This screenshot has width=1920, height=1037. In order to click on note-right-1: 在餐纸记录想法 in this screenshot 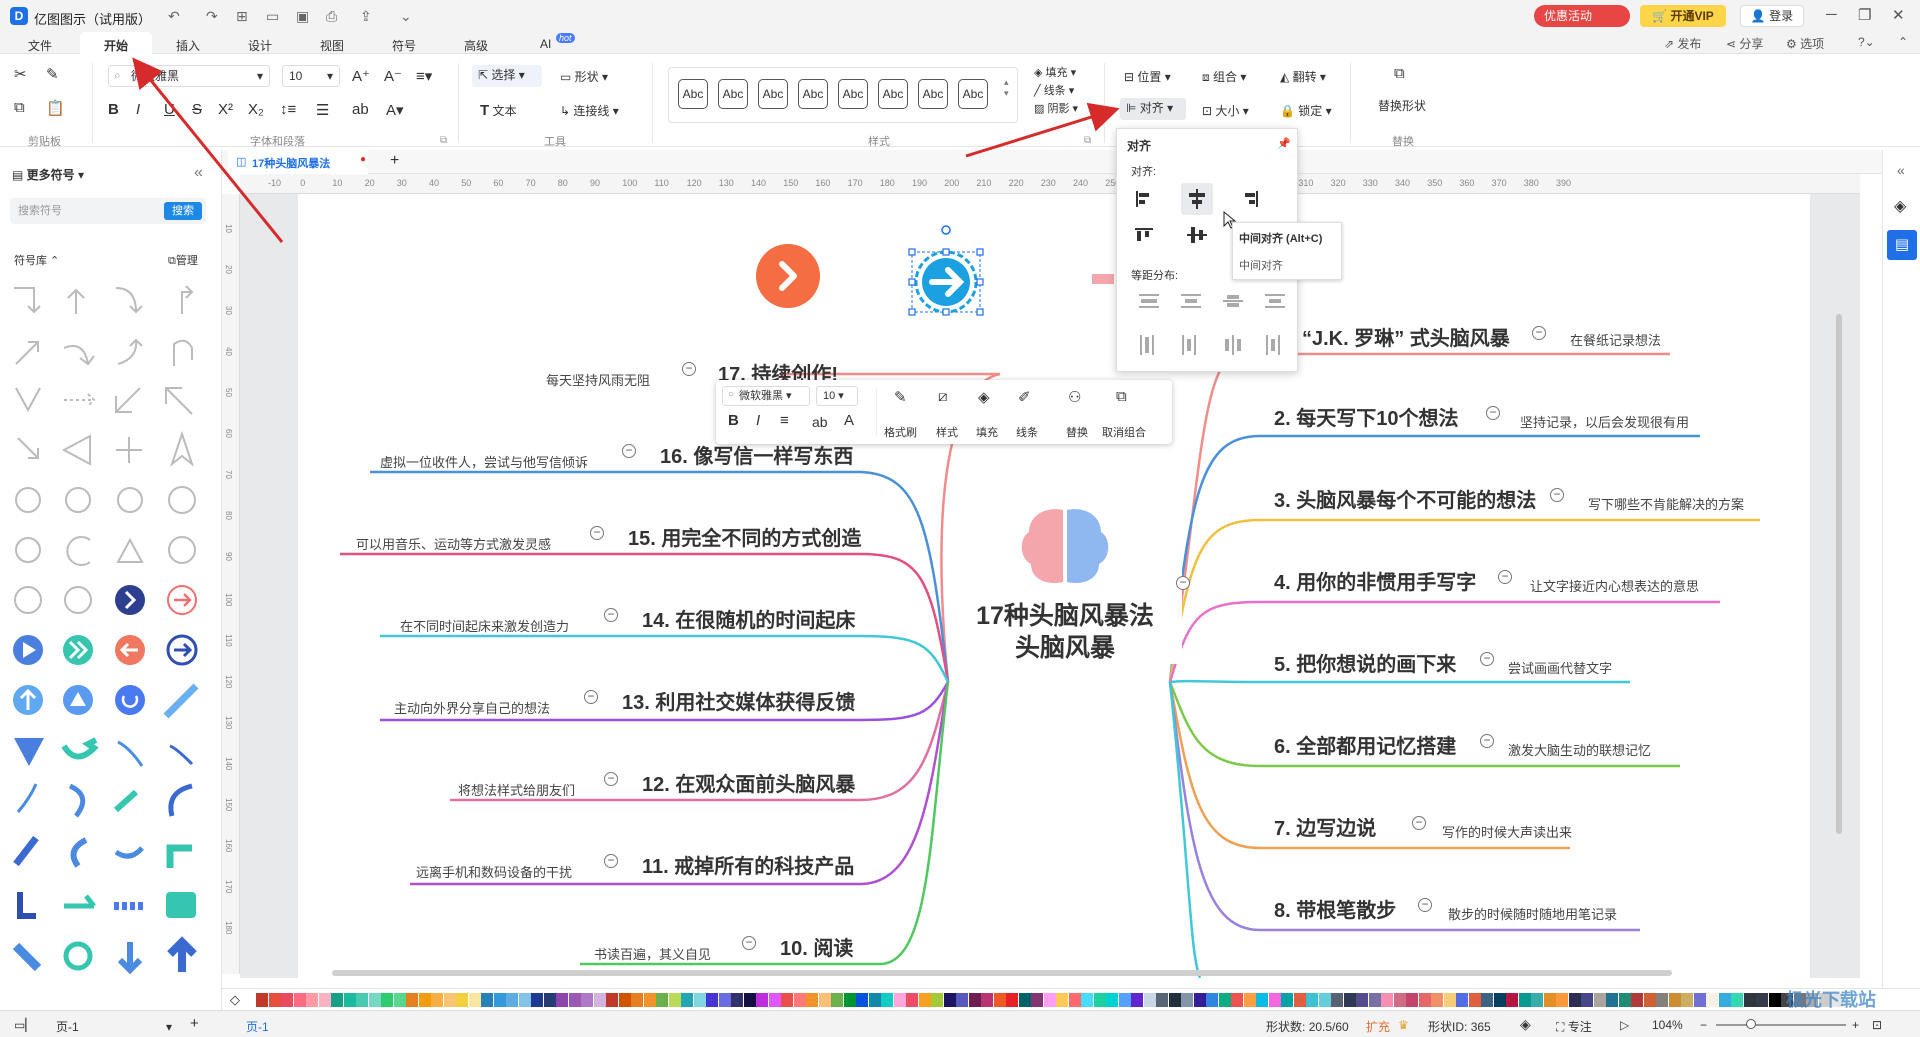, I will do `click(1615, 339)`.